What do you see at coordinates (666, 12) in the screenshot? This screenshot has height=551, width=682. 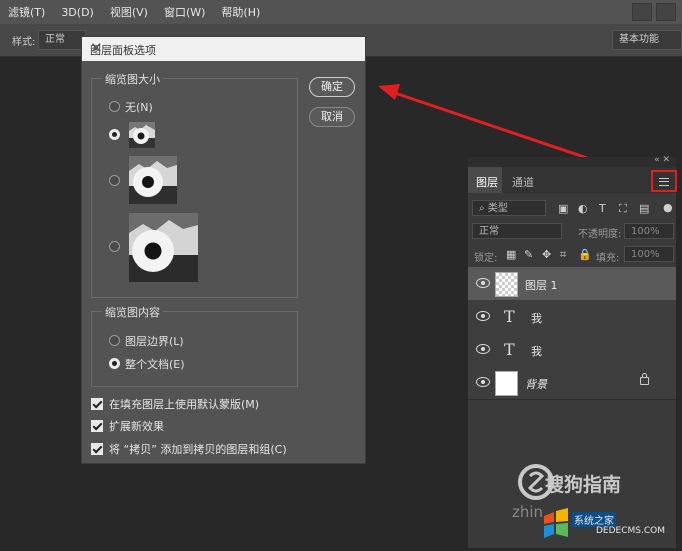 I see `maximize-button` at bounding box center [666, 12].